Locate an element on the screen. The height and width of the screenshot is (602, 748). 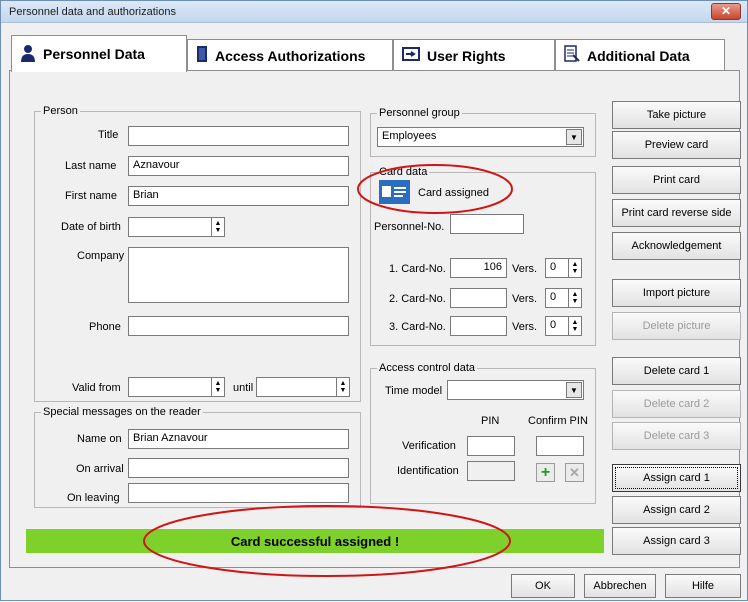
on-arrival-field is located at coordinates (238, 468).